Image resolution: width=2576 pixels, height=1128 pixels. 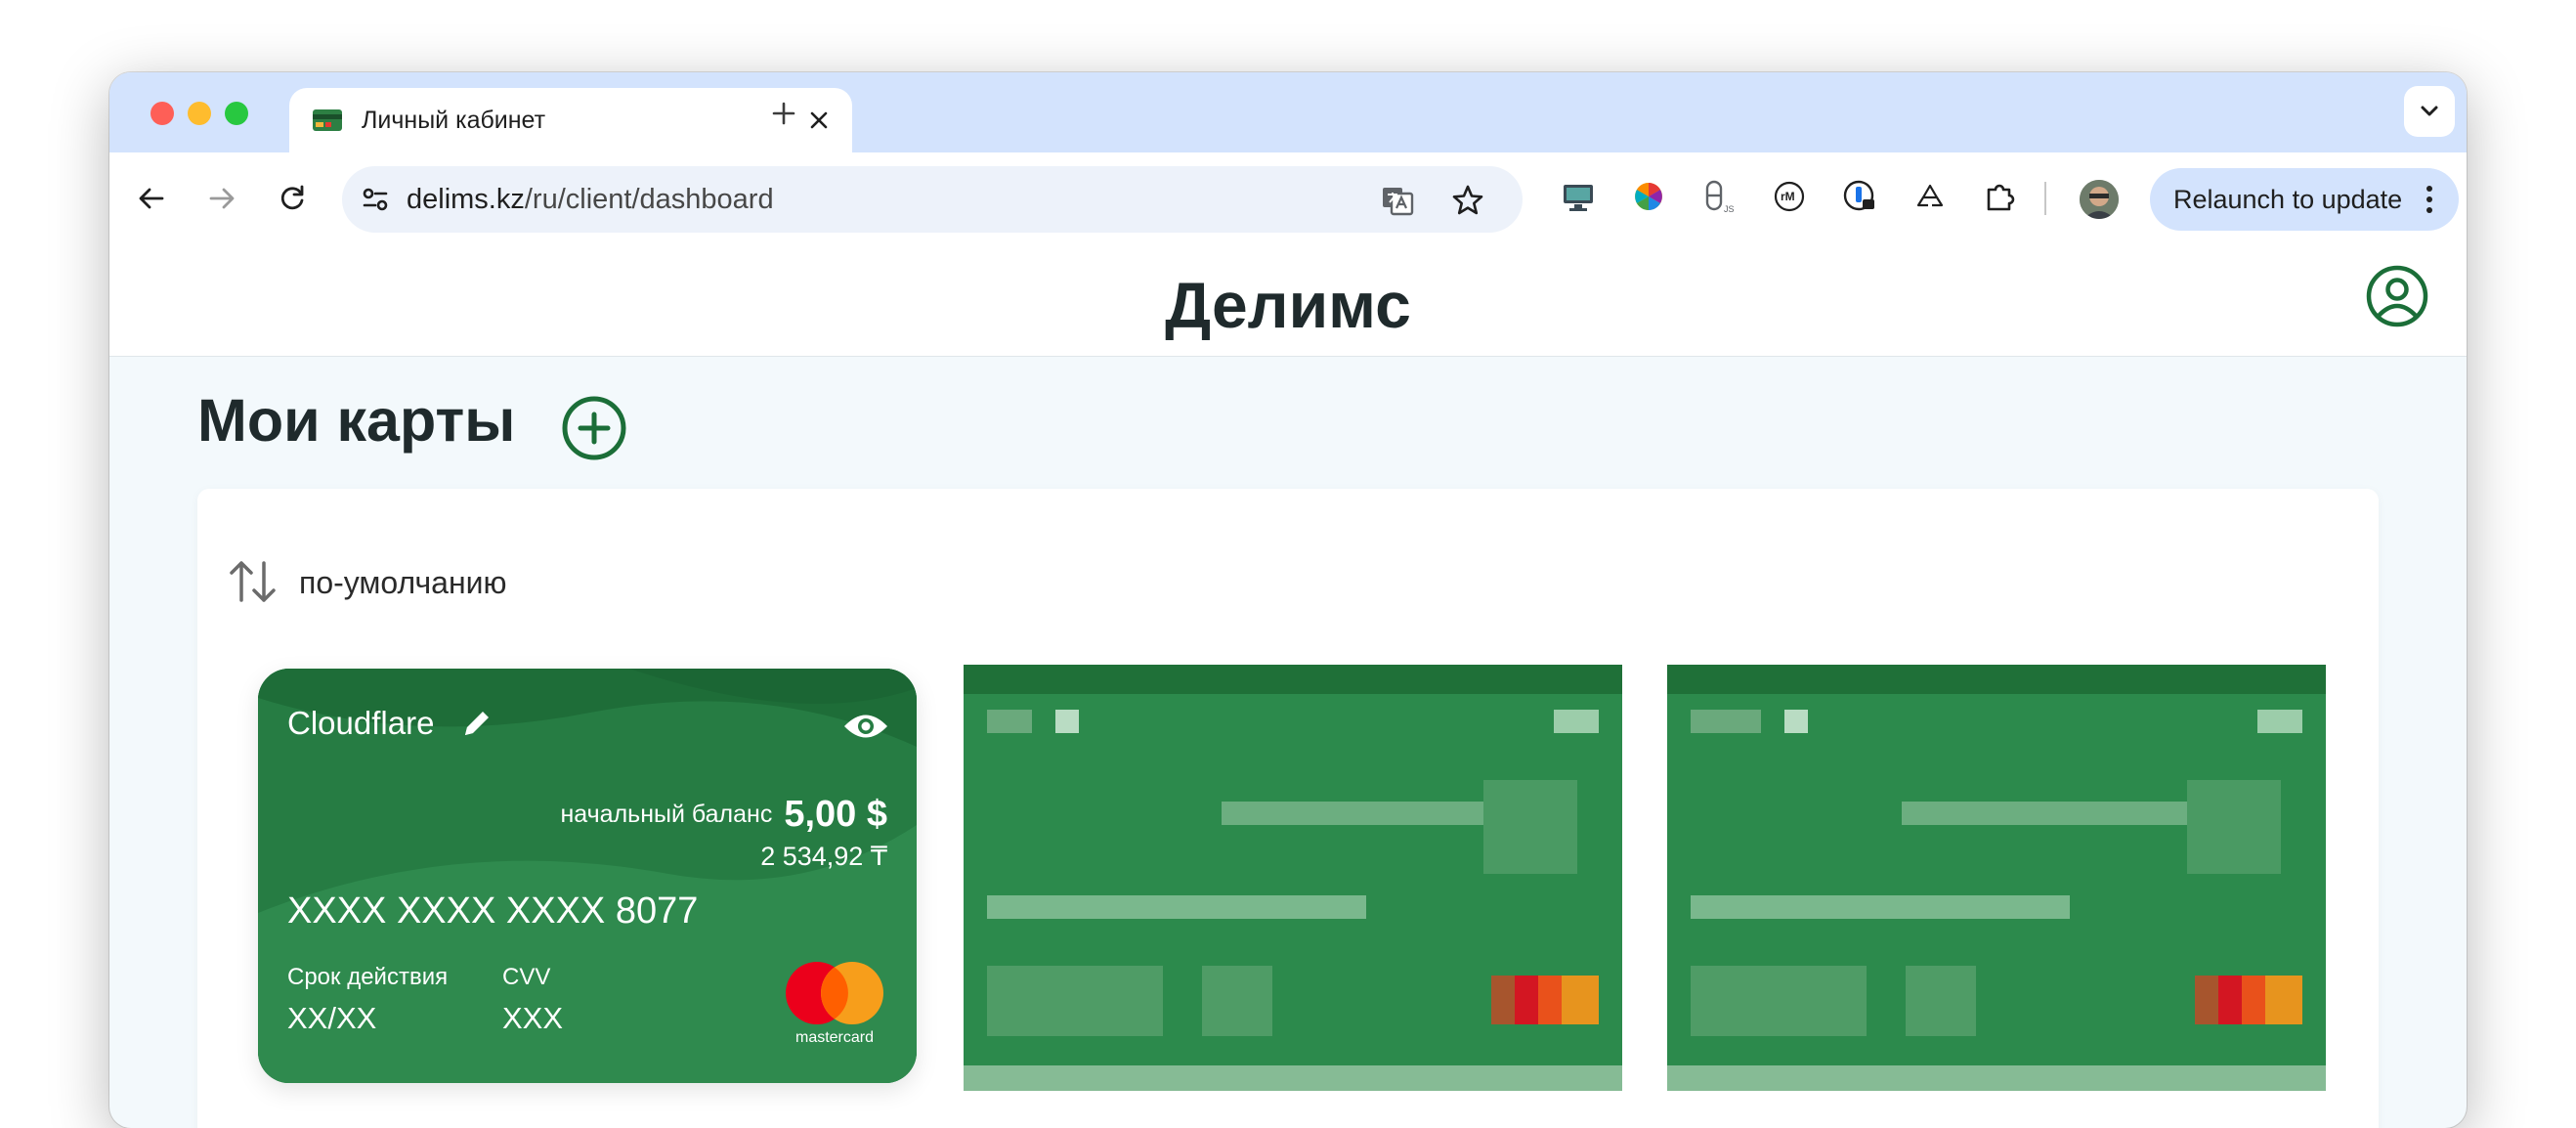 What do you see at coordinates (835, 993) in the screenshot?
I see `mastercard-logo-icon` at bounding box center [835, 993].